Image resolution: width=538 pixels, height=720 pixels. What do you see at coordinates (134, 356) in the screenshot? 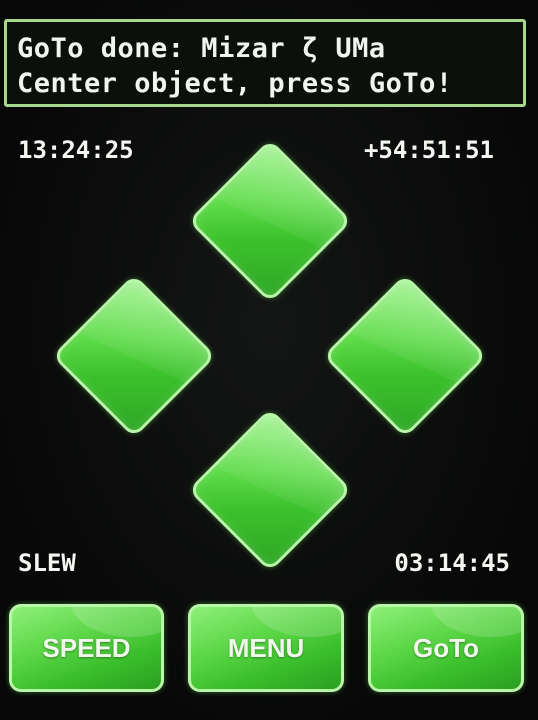
I see `dpad-left-button` at bounding box center [134, 356].